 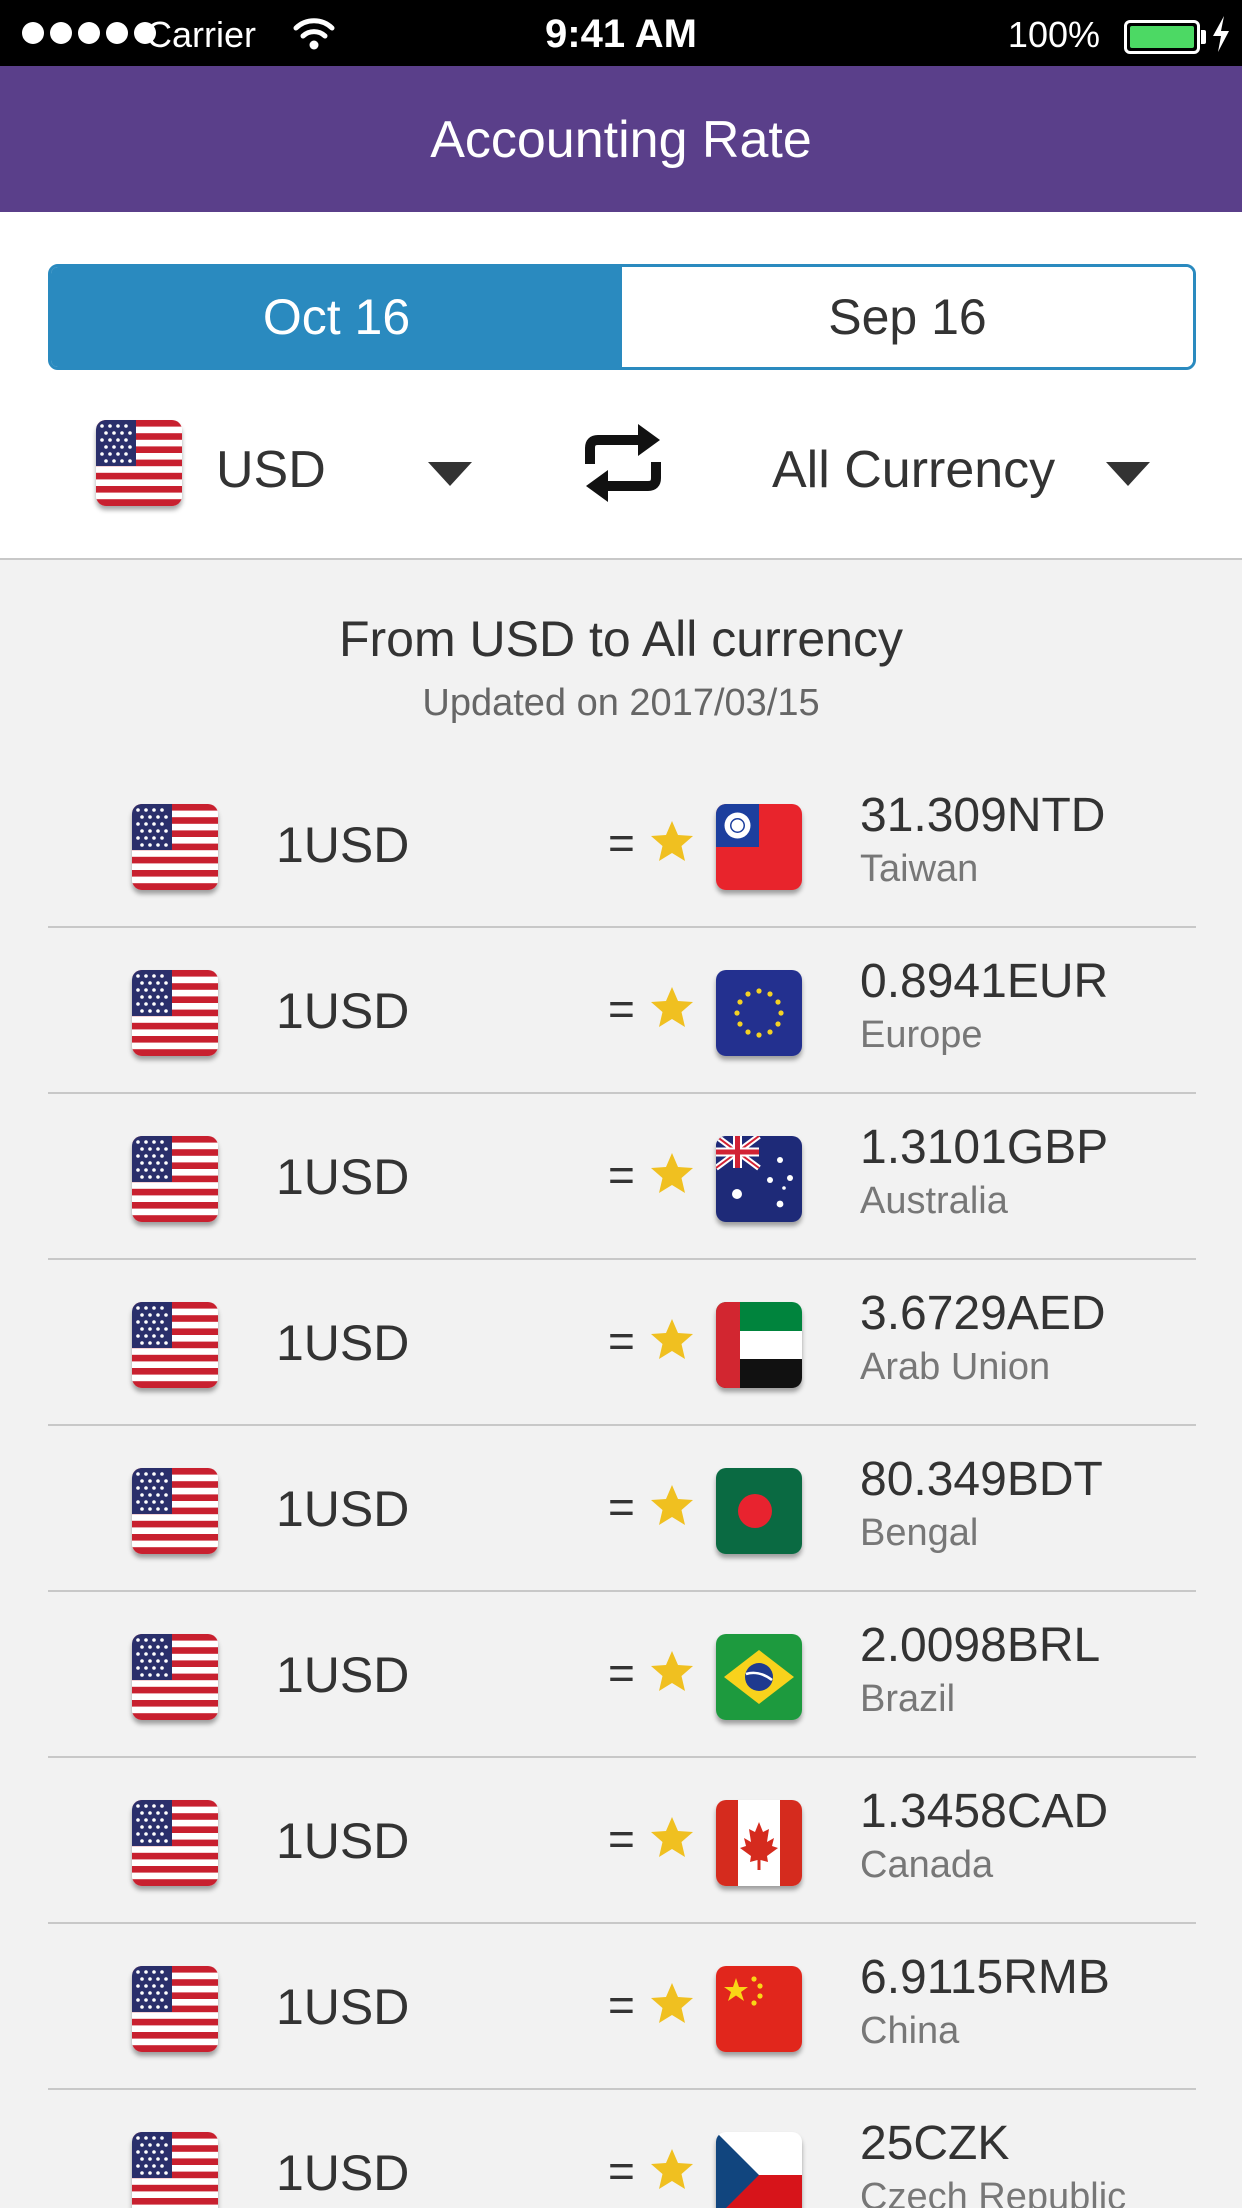 I want to click on rate-row-brazil: 1USD = 2.0098BRL Brazil, so click(x=622, y=1675).